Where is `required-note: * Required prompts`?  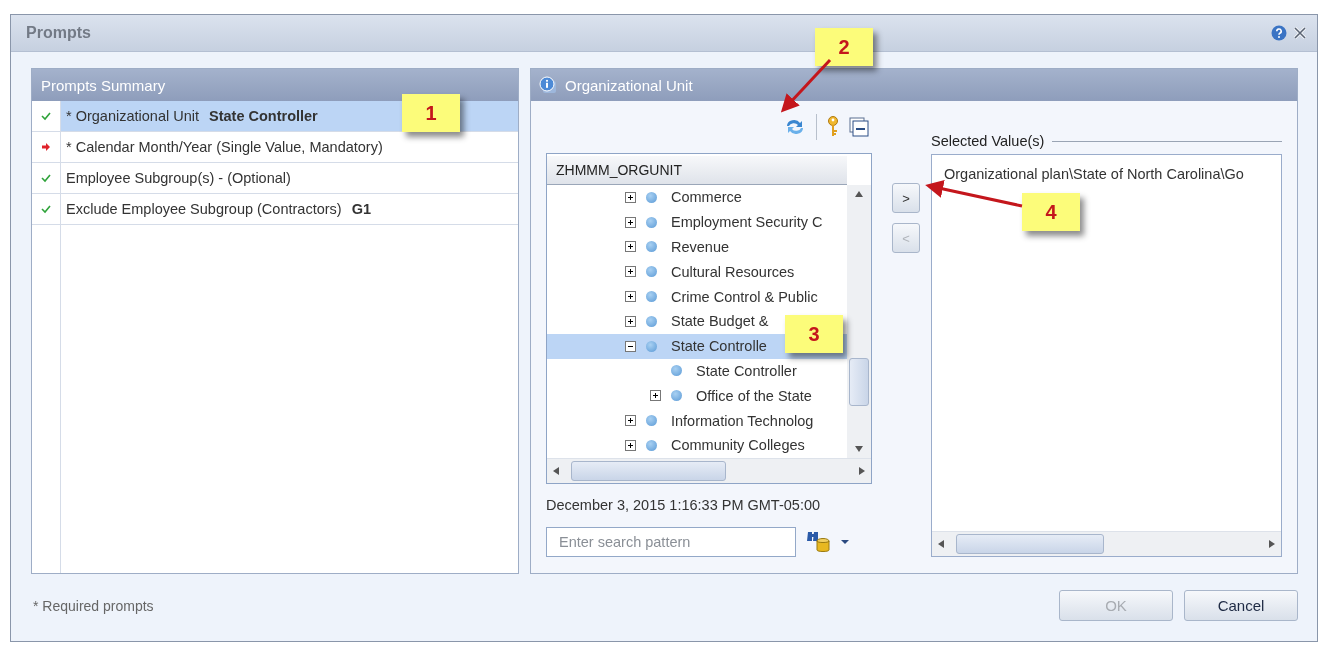
required-note: * Required prompts is located at coordinates (93, 605).